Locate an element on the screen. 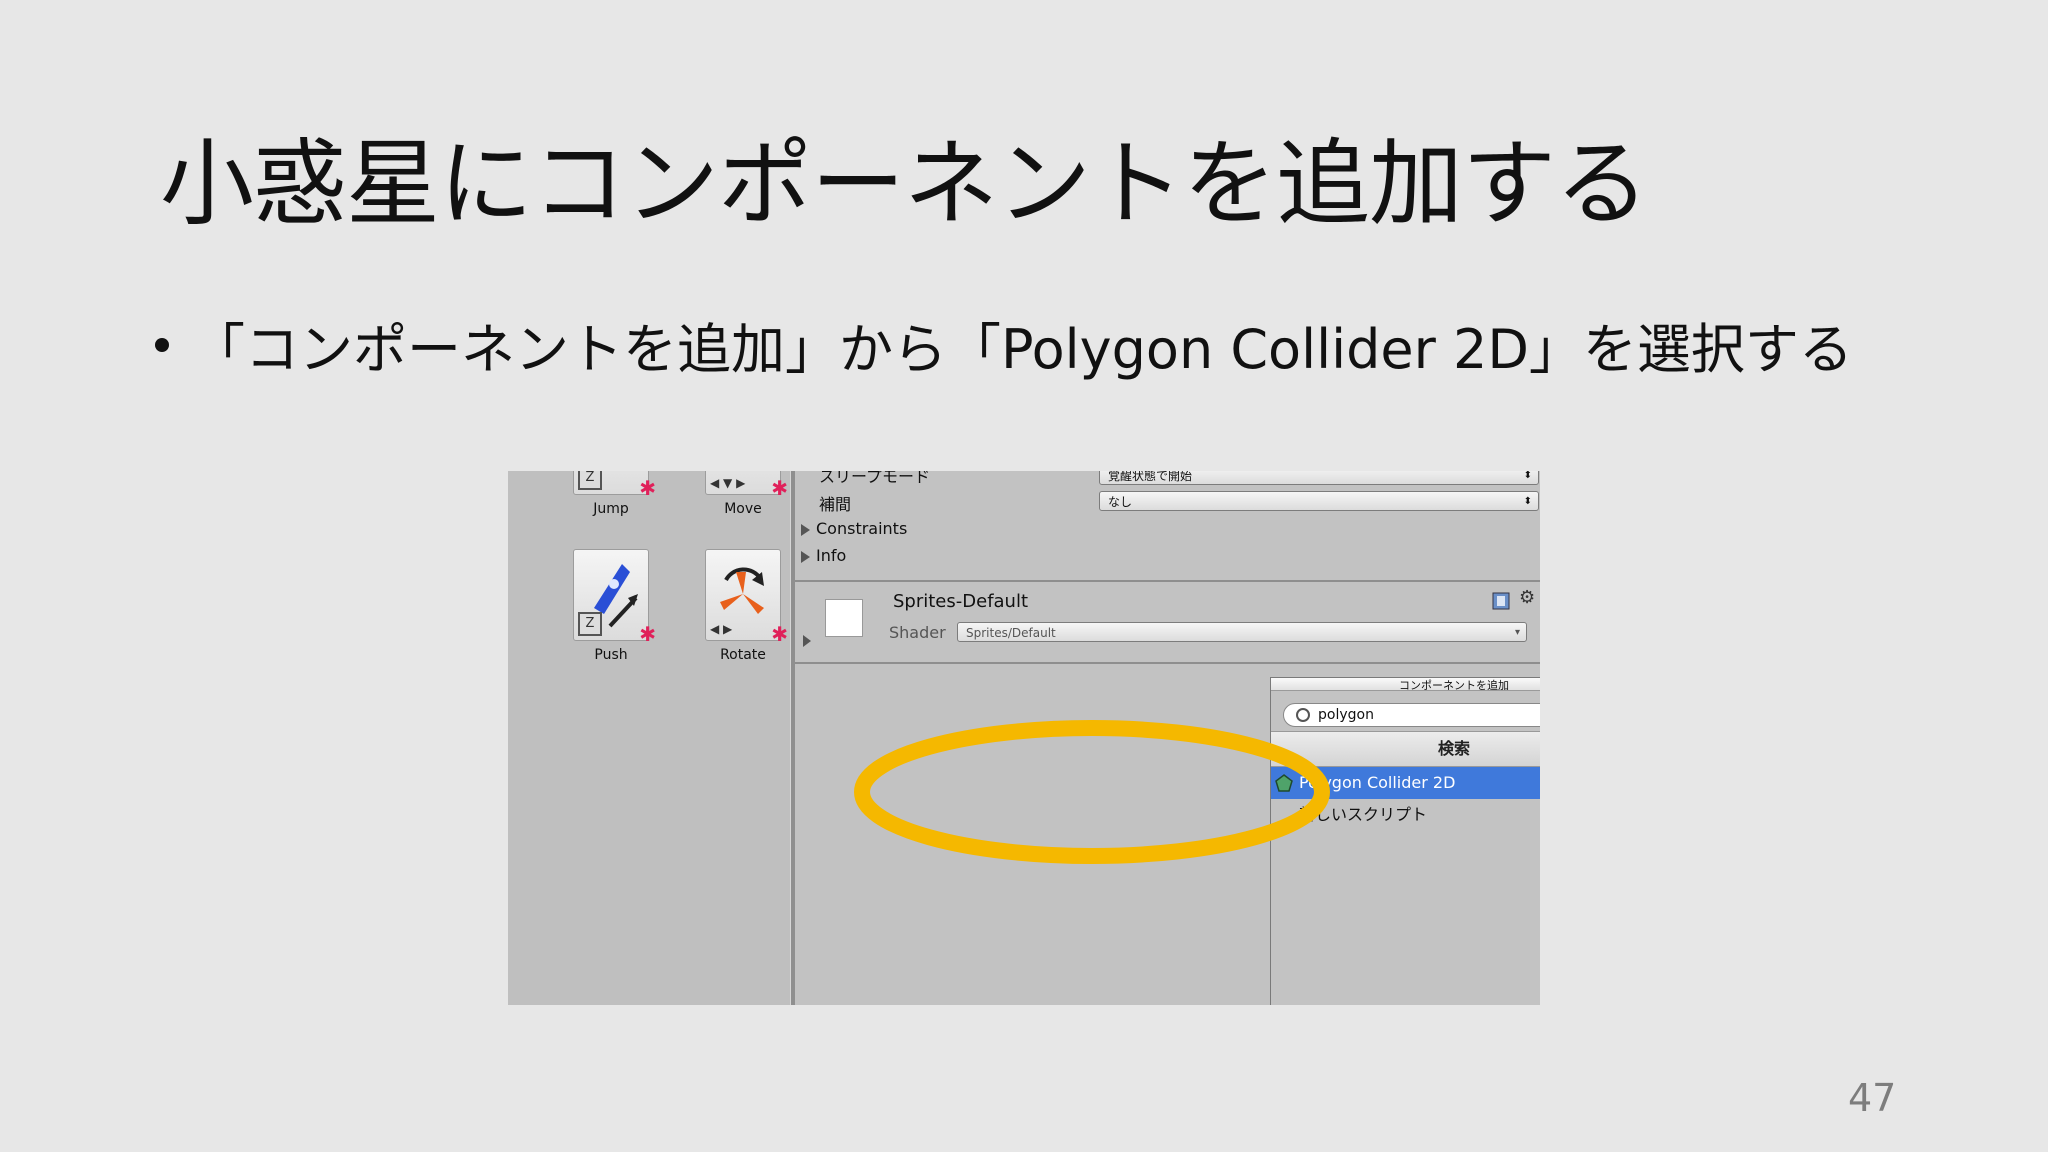 The height and width of the screenshot is (1152, 2048). help-book-icon is located at coordinates (1501, 601).